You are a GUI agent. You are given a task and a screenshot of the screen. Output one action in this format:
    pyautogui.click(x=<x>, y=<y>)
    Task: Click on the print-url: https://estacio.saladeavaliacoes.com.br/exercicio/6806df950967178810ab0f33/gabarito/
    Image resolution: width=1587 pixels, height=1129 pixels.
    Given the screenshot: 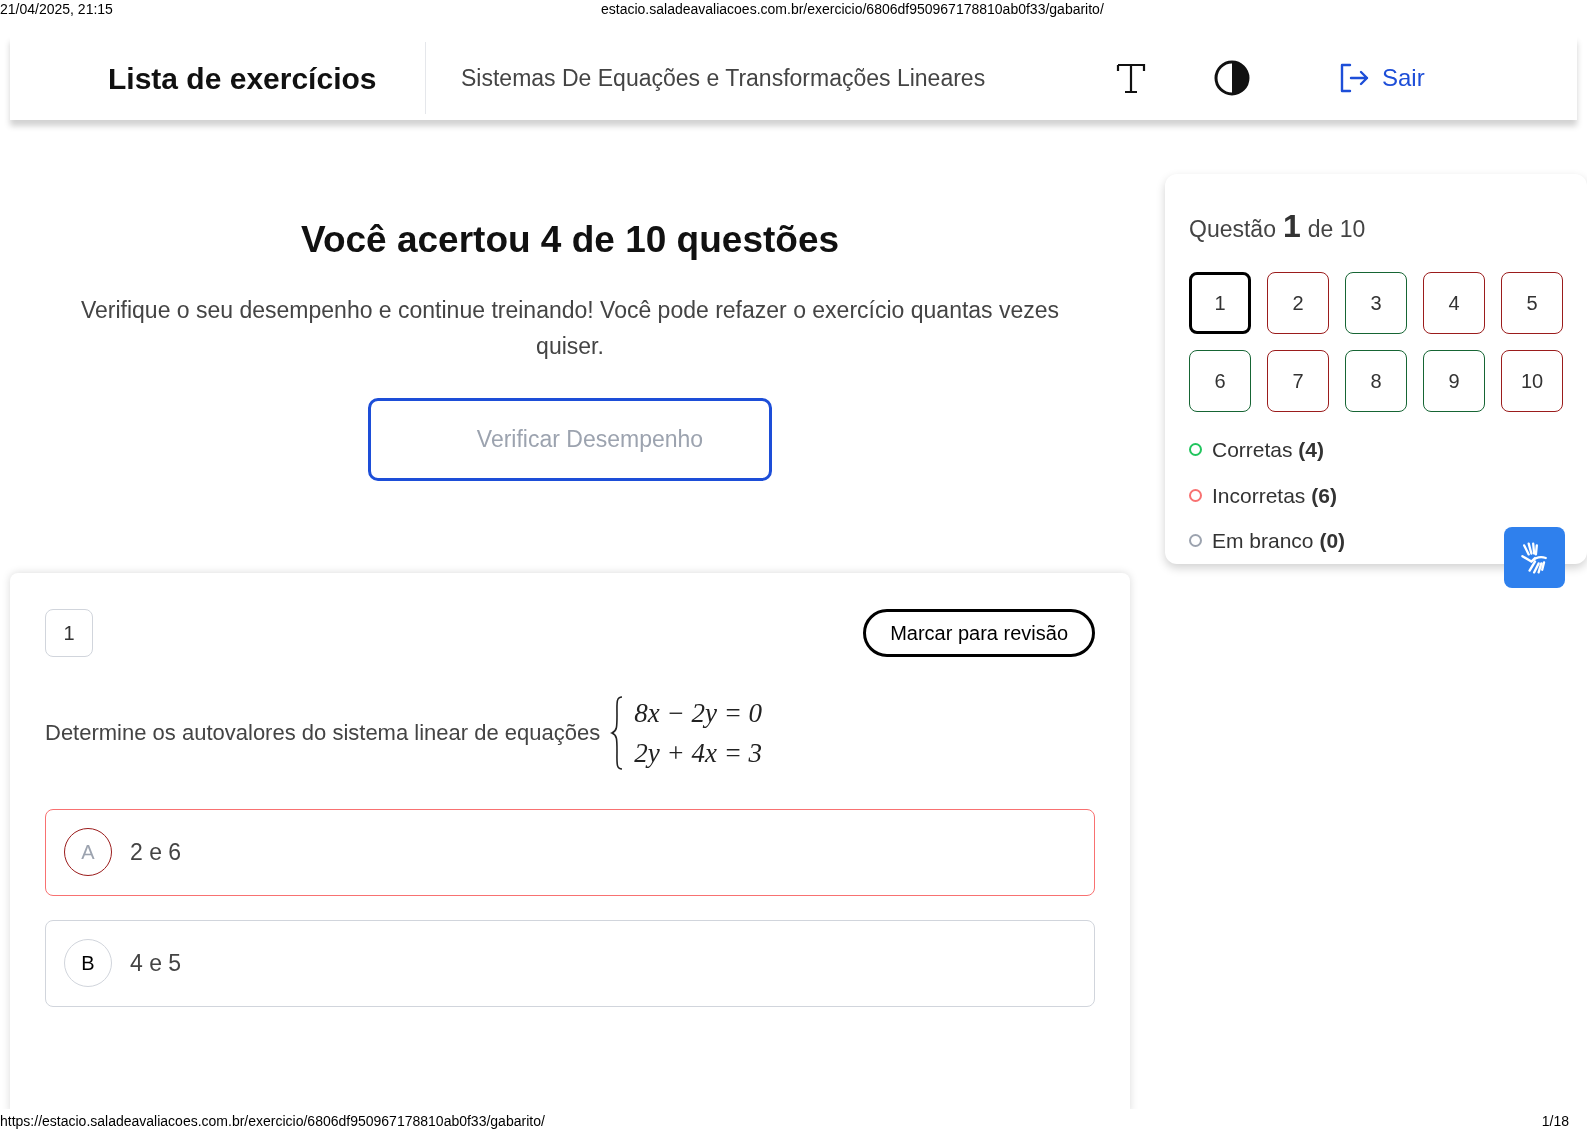 What is the action you would take?
    pyautogui.click(x=272, y=1120)
    